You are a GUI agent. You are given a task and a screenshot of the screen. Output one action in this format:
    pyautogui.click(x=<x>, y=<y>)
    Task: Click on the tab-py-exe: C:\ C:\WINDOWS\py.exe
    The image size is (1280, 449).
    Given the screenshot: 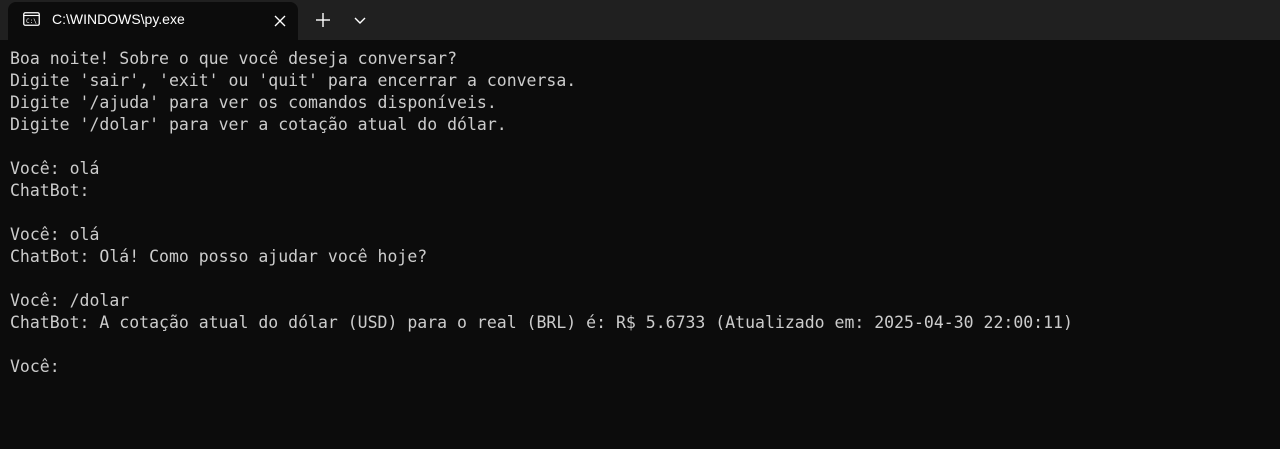 What is the action you would take?
    pyautogui.click(x=153, y=21)
    